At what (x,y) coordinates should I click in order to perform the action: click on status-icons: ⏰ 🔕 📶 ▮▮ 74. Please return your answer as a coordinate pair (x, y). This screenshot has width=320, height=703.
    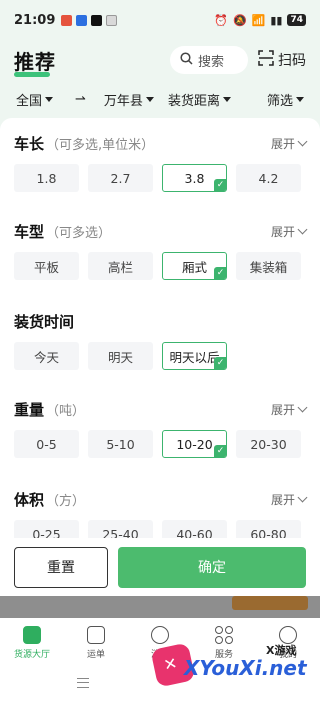
    Looking at the image, I should click on (260, 20).